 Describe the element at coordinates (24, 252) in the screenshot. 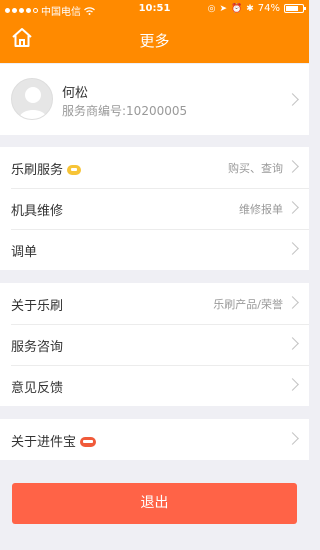

I see `menu-item-label: 调单` at that location.